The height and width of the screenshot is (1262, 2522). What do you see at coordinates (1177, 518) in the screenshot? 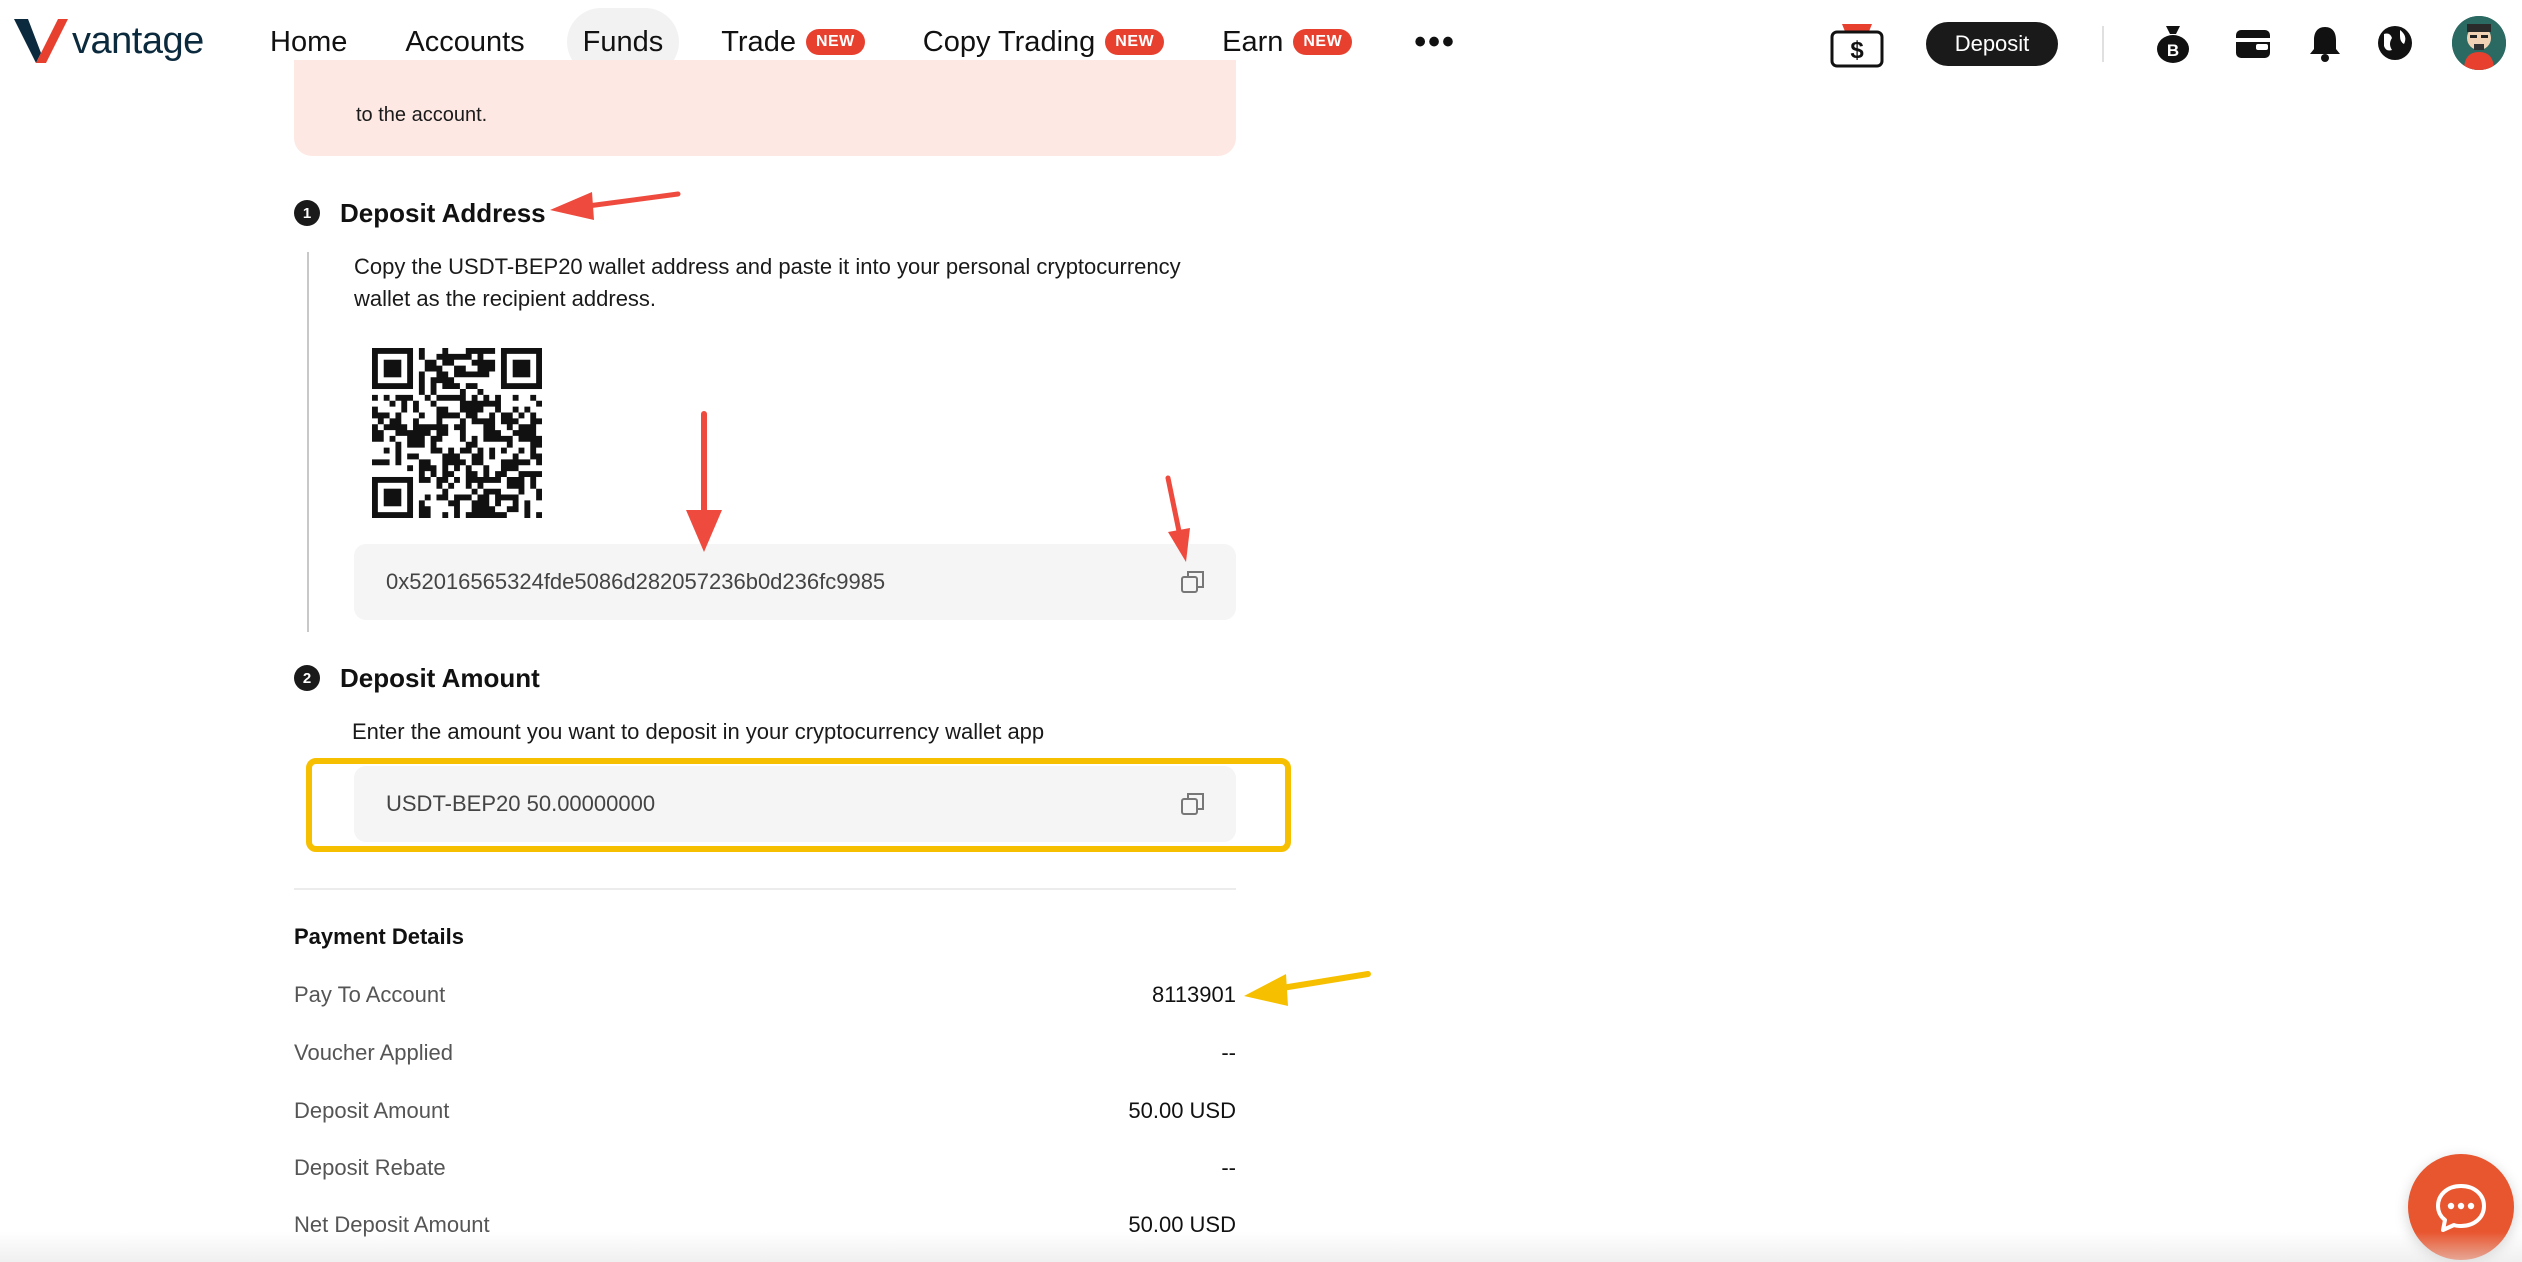
I see `red-arrow-to-copy-icon` at bounding box center [1177, 518].